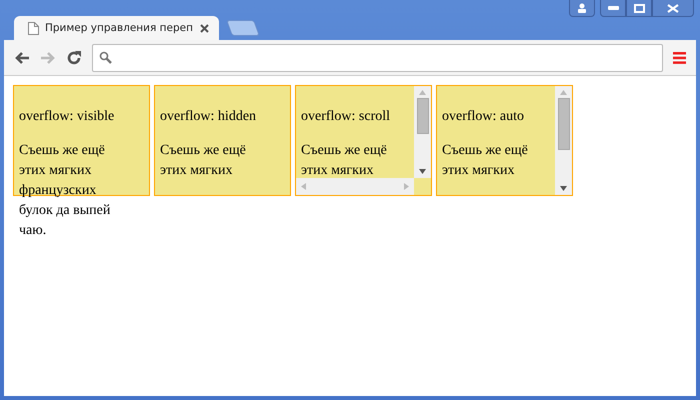 Image resolution: width=700 pixels, height=400 pixels. What do you see at coordinates (74, 58) in the screenshot?
I see `reload-icon` at bounding box center [74, 58].